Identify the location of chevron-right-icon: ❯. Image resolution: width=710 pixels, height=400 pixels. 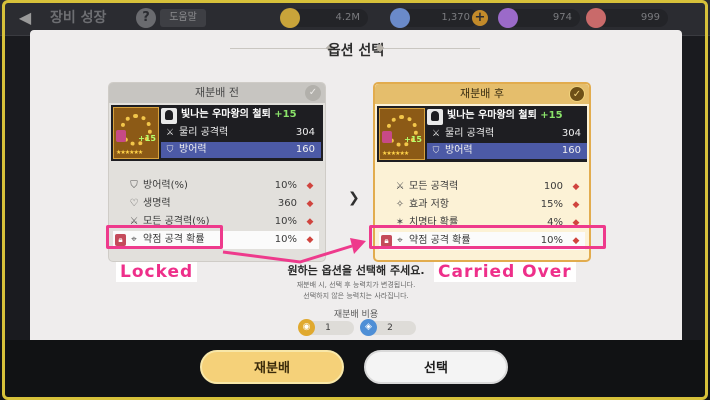
(354, 198).